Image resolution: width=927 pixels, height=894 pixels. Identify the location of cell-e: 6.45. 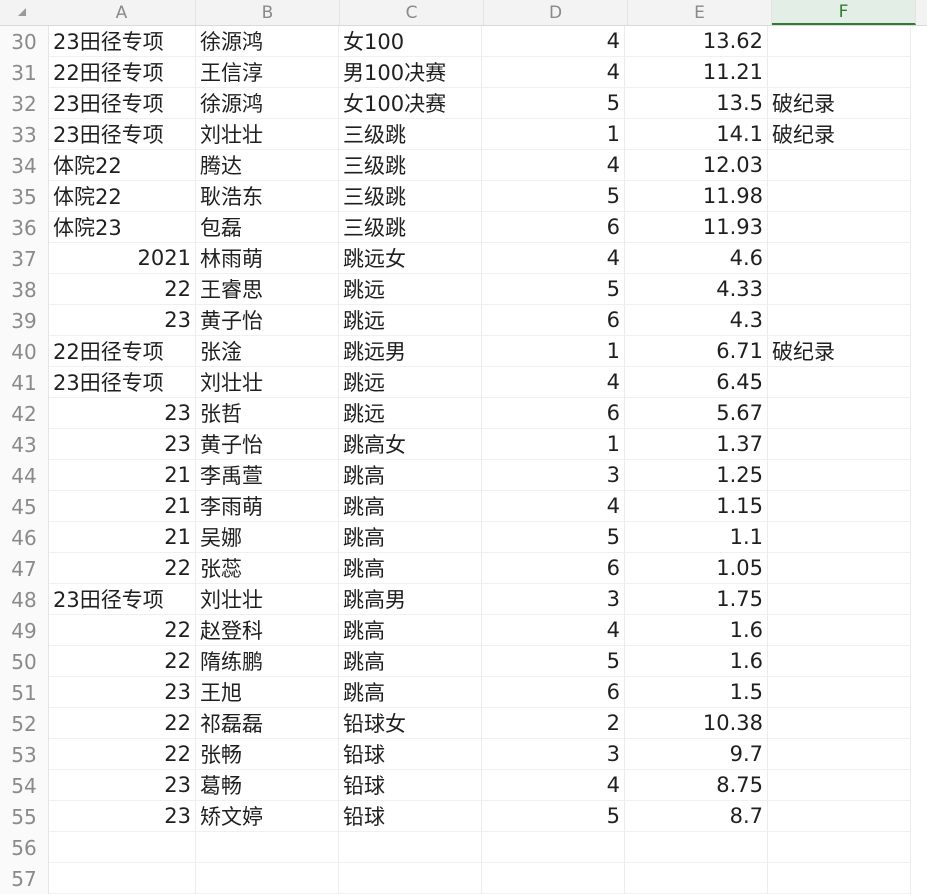
(696, 382).